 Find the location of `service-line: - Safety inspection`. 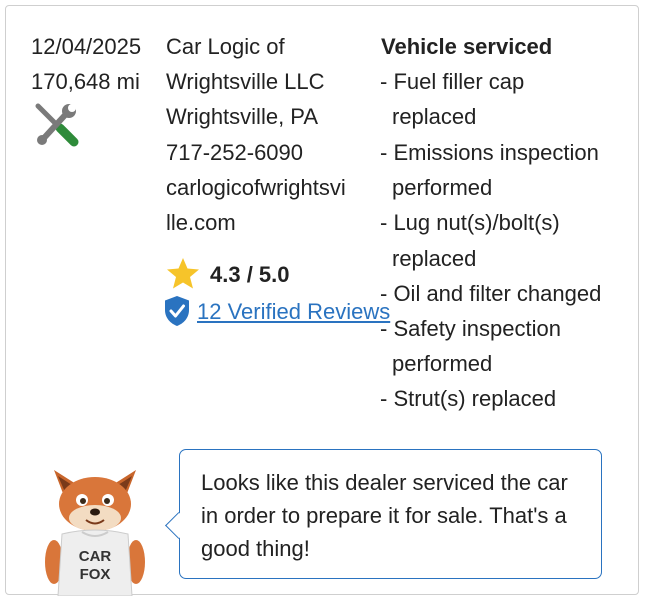

service-line: - Safety inspection is located at coordinates (470, 328).